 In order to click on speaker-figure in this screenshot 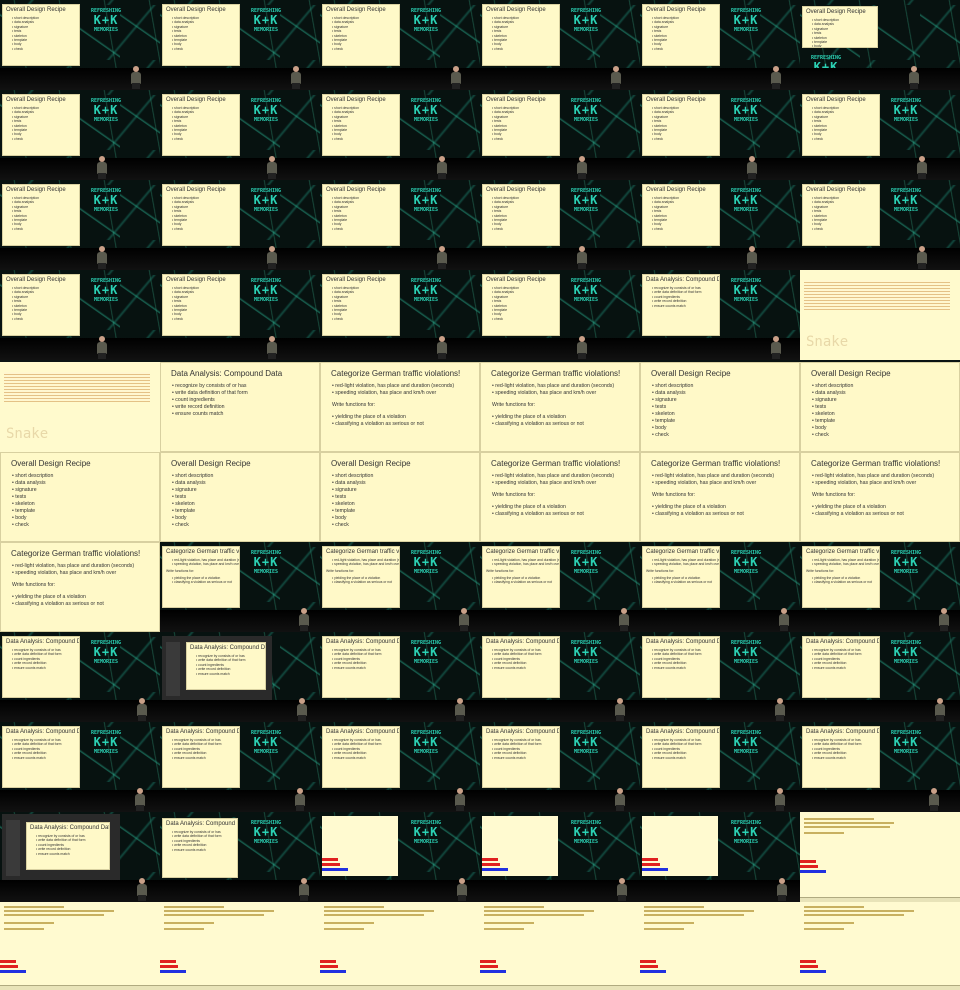, I will do `click(776, 347)`.